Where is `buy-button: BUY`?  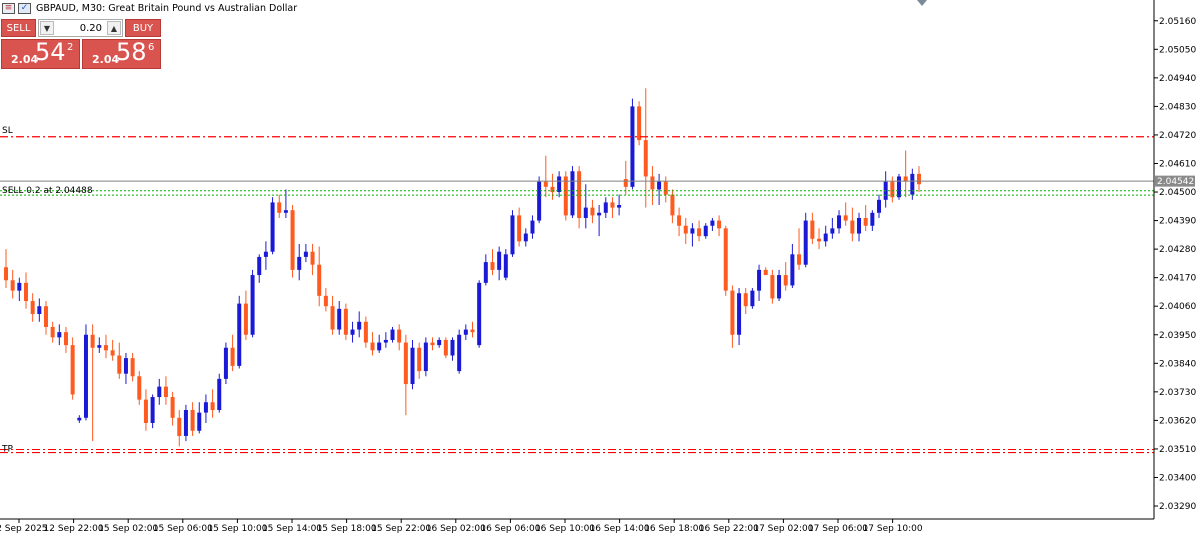
buy-button: BUY is located at coordinates (143, 28).